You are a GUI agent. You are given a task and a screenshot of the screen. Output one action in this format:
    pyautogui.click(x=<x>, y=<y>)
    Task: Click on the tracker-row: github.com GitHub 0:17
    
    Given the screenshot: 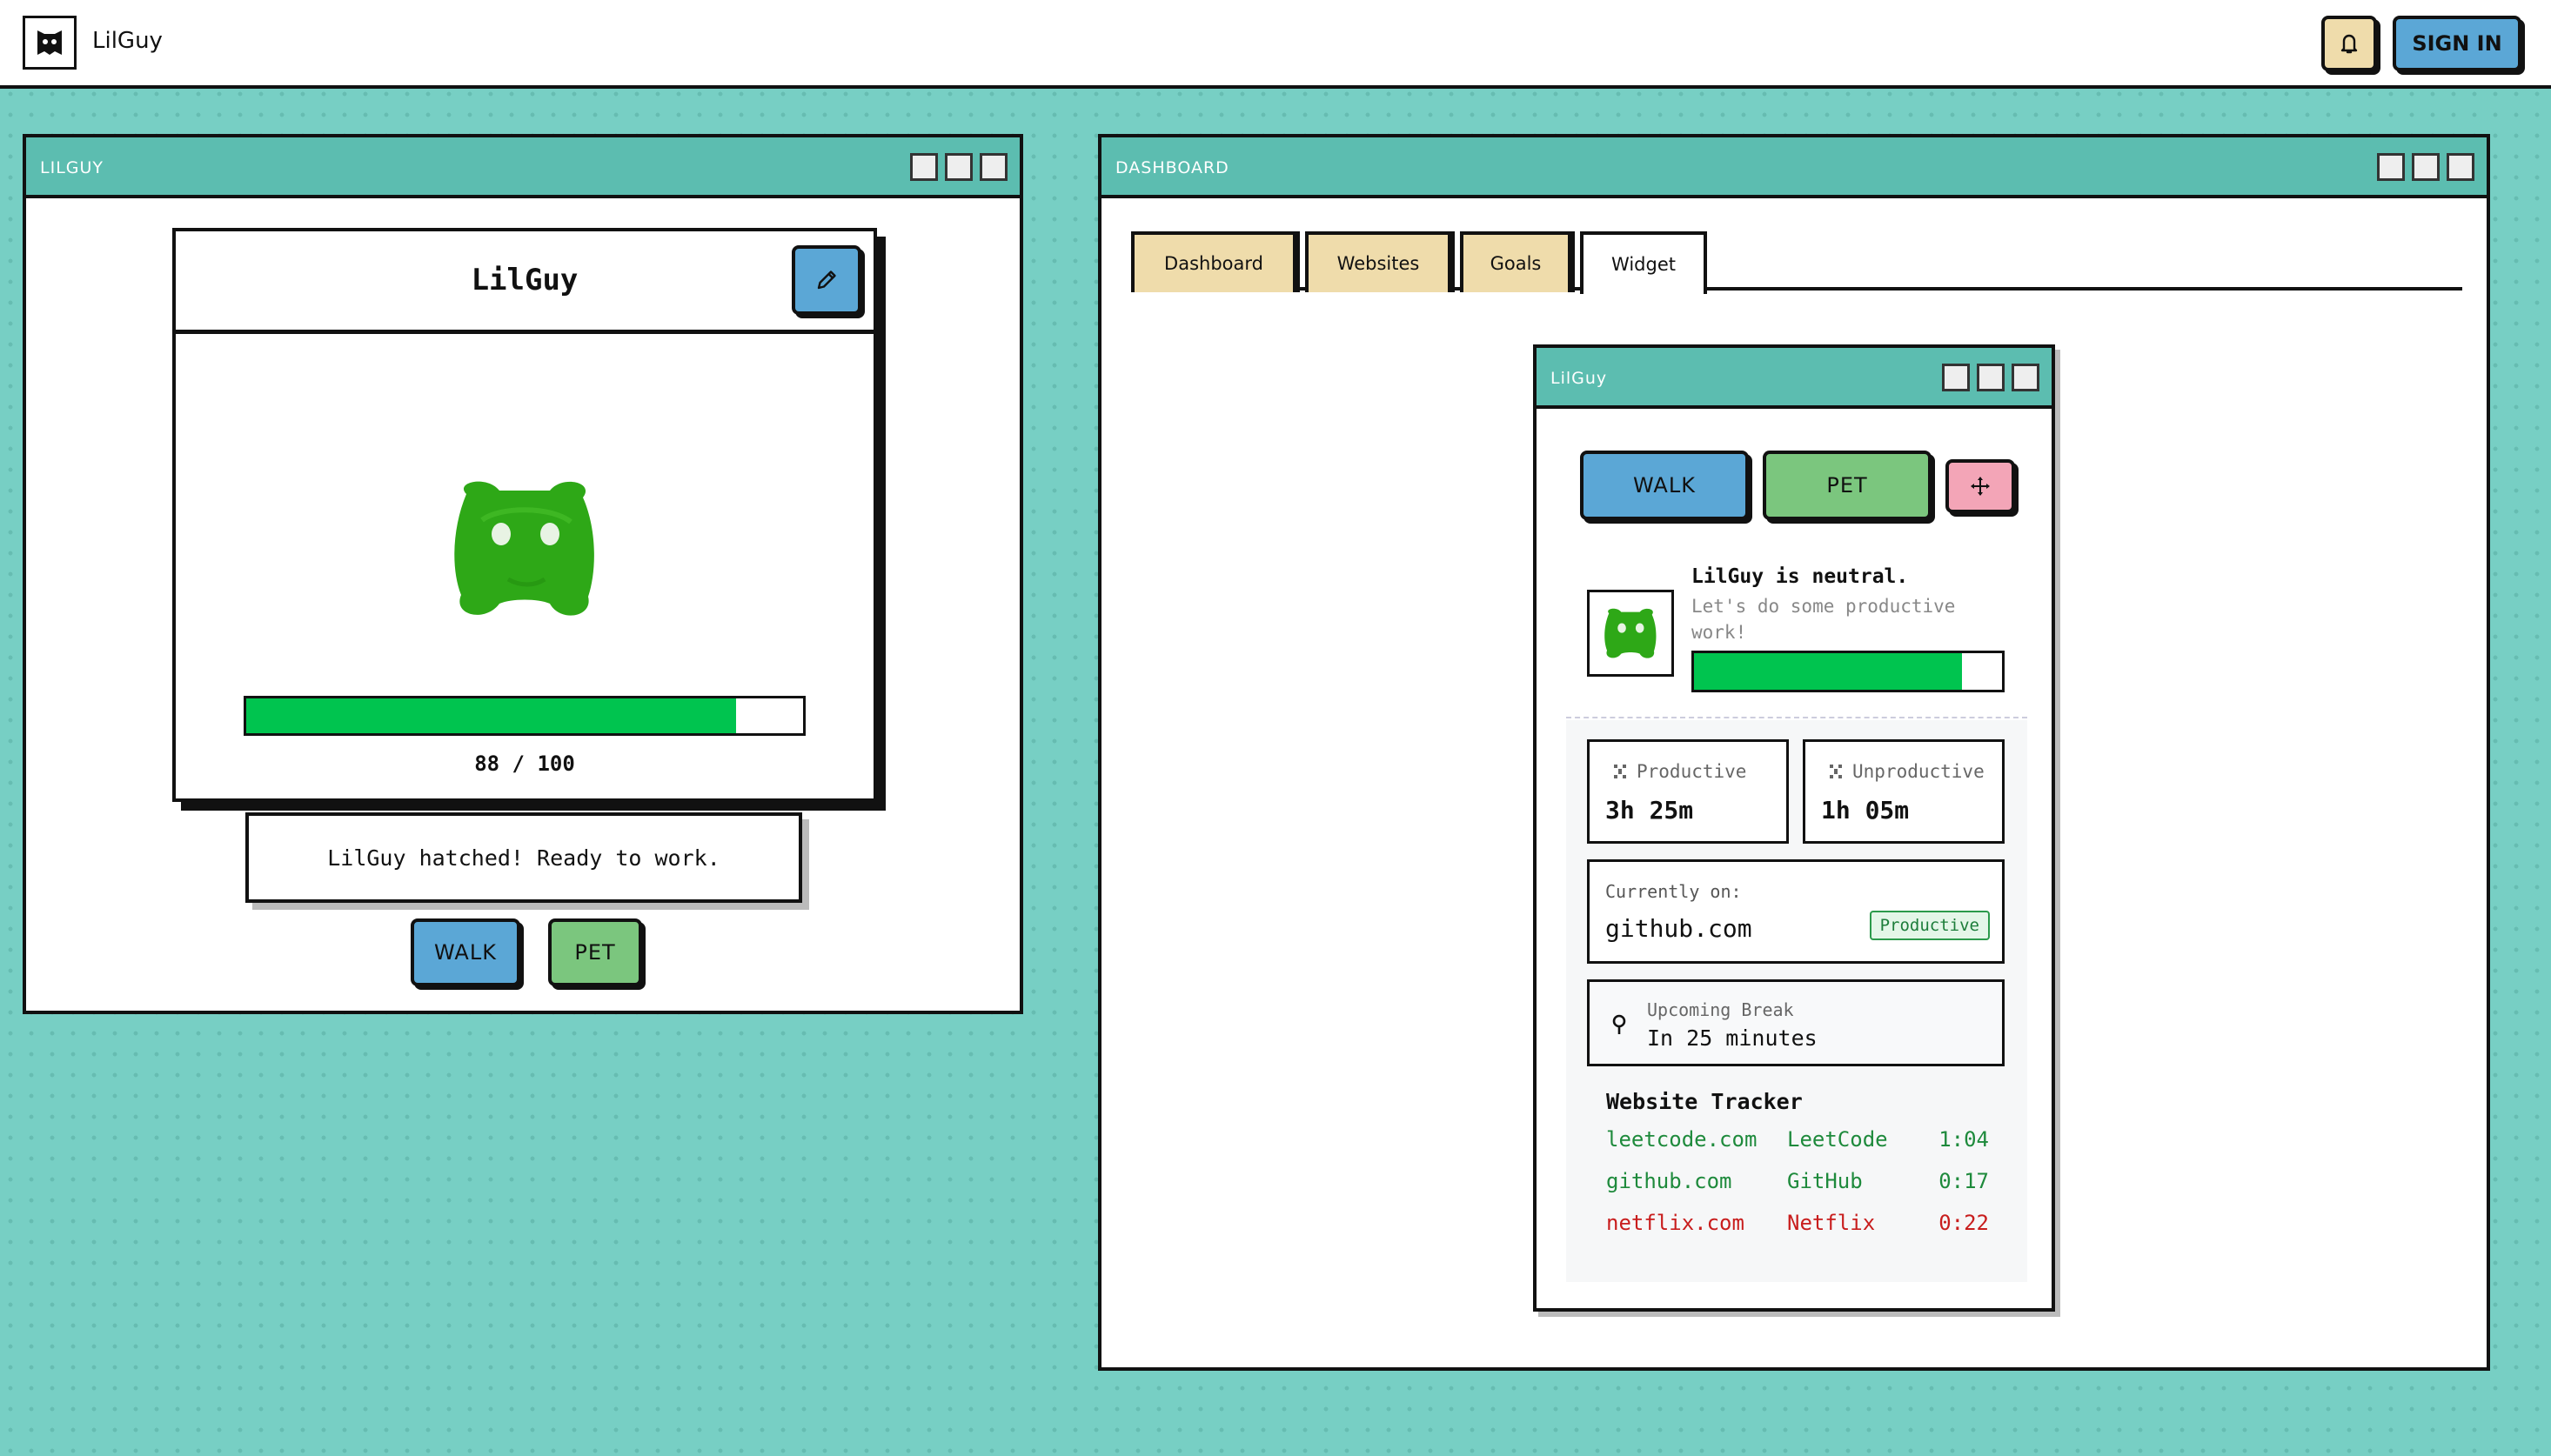 What is the action you would take?
    pyautogui.click(x=1798, y=1184)
    